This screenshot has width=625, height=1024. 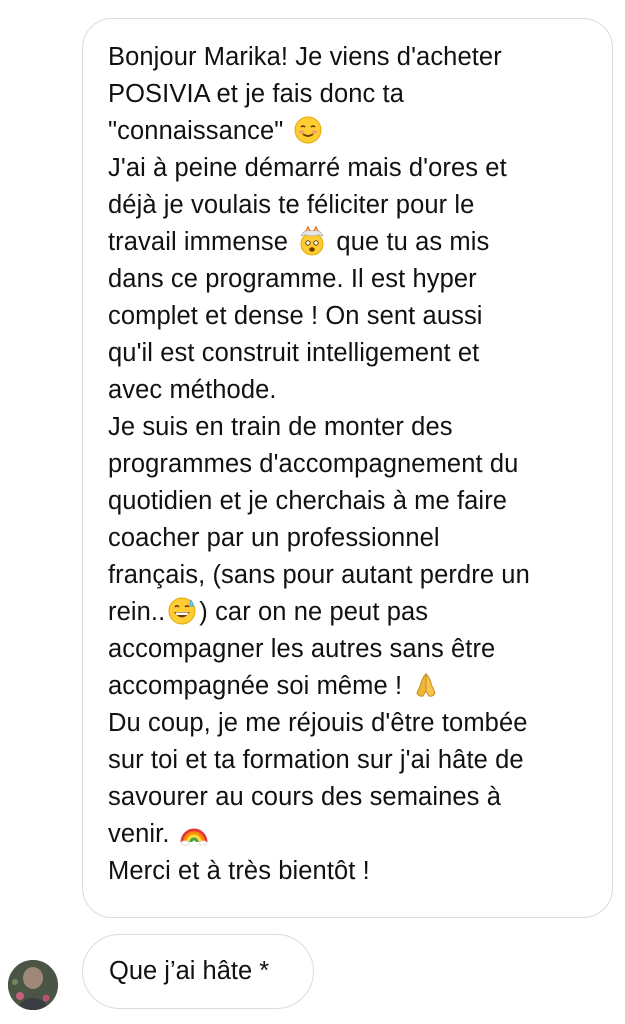 I want to click on message-text: quotidien et je cherchais à me faire, so click(x=308, y=501).